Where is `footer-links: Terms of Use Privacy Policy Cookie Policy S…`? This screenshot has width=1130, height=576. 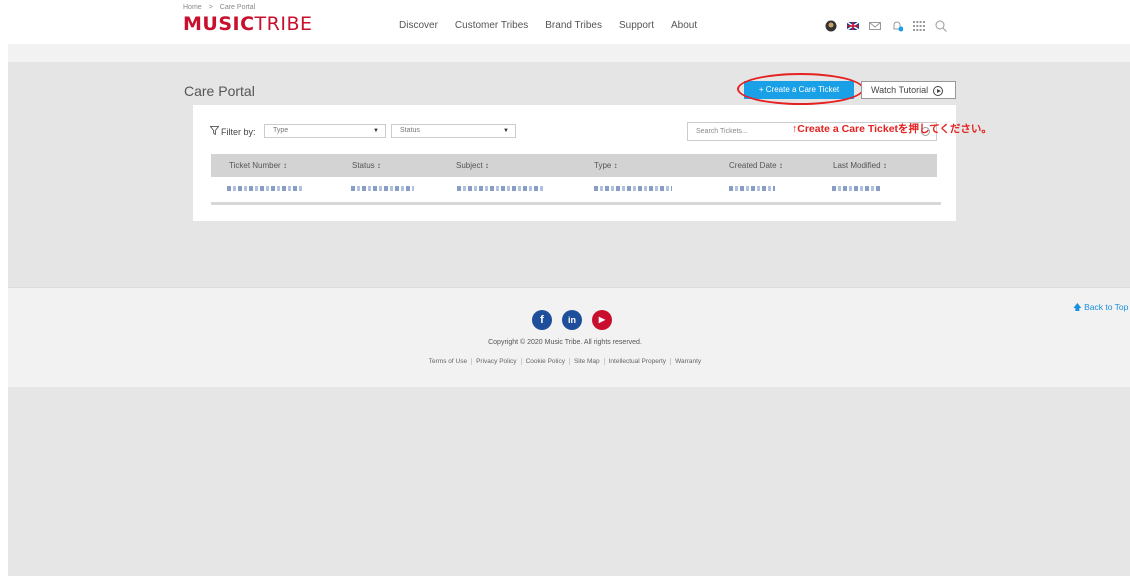
footer-links: Terms of Use Privacy Policy Cookie Policy S… is located at coordinates (565, 361).